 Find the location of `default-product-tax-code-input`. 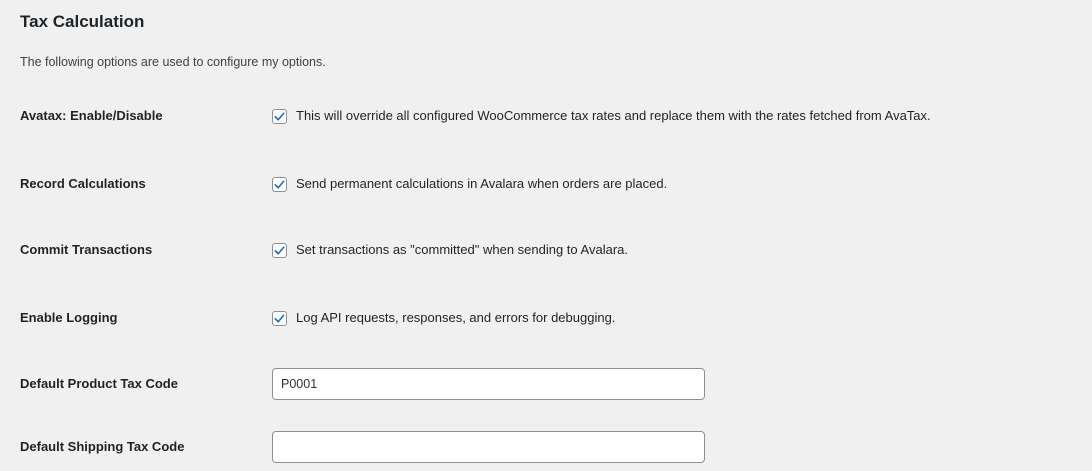

default-product-tax-code-input is located at coordinates (488, 384).